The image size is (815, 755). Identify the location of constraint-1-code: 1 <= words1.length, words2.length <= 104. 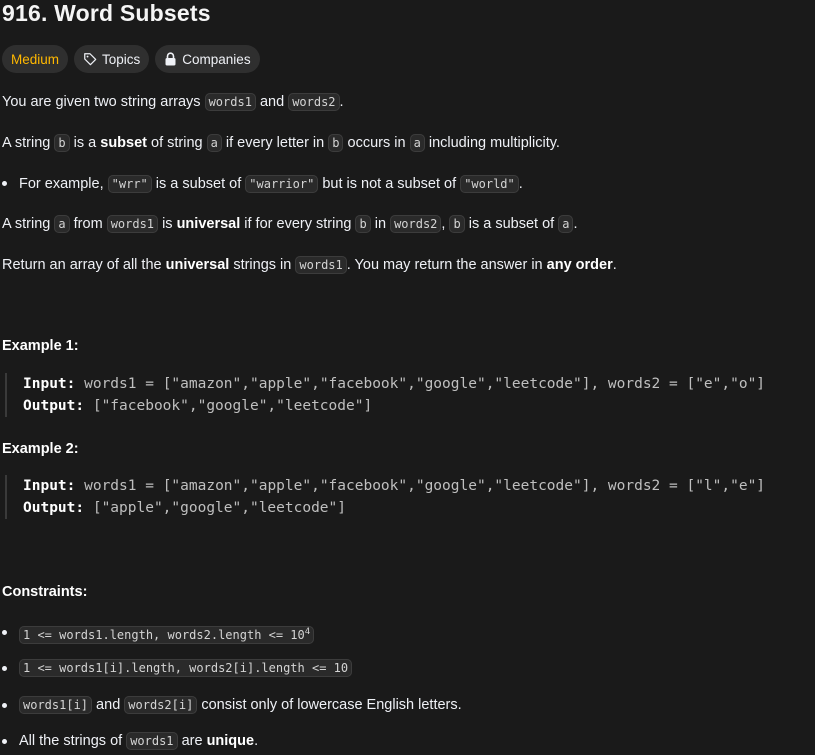
(167, 635).